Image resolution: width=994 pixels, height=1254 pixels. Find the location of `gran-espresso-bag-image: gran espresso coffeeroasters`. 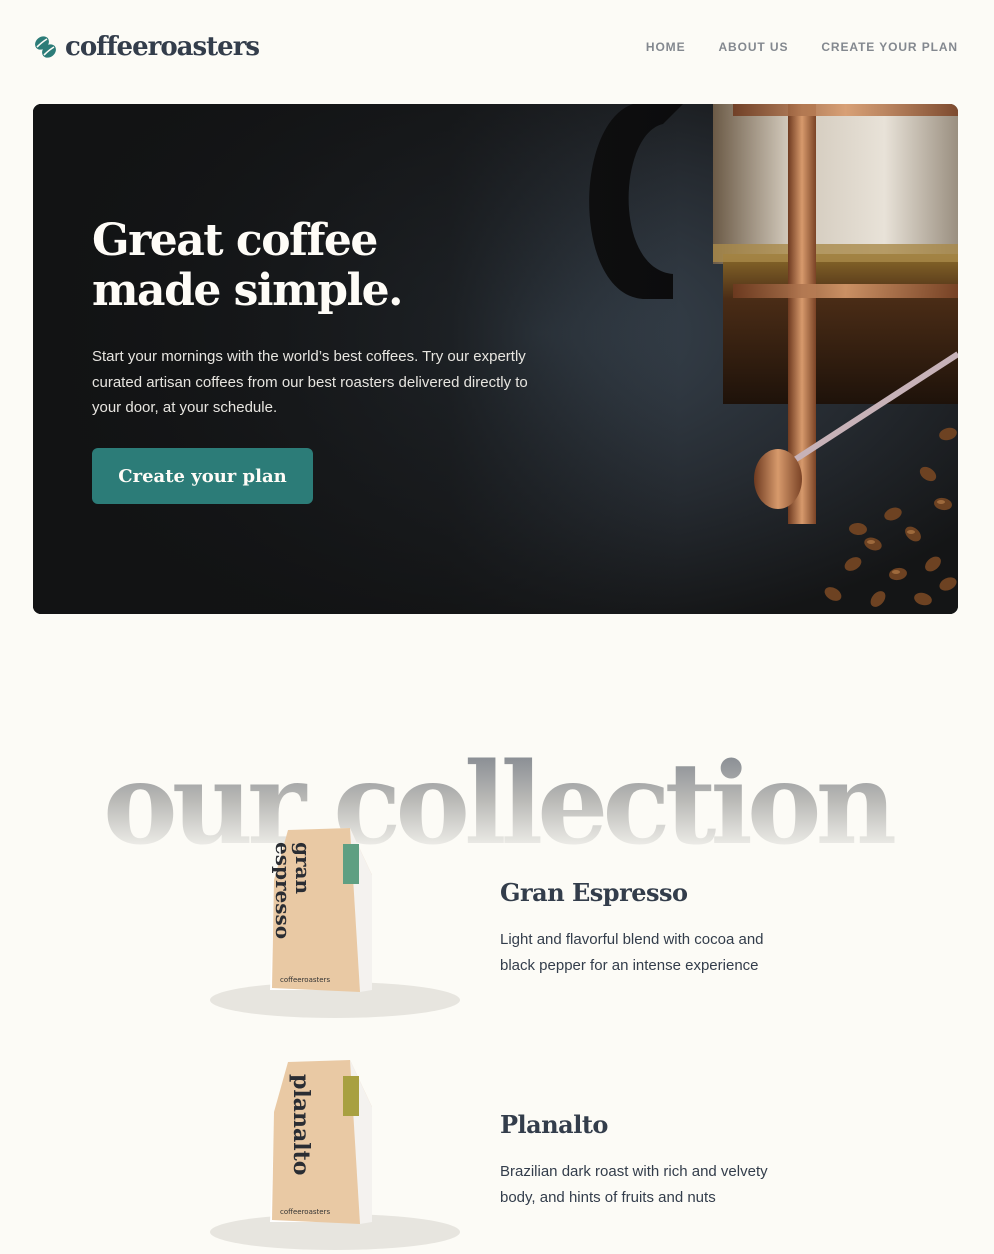

gran-espresso-bag-image: gran espresso coffeeroasters is located at coordinates (335, 923).